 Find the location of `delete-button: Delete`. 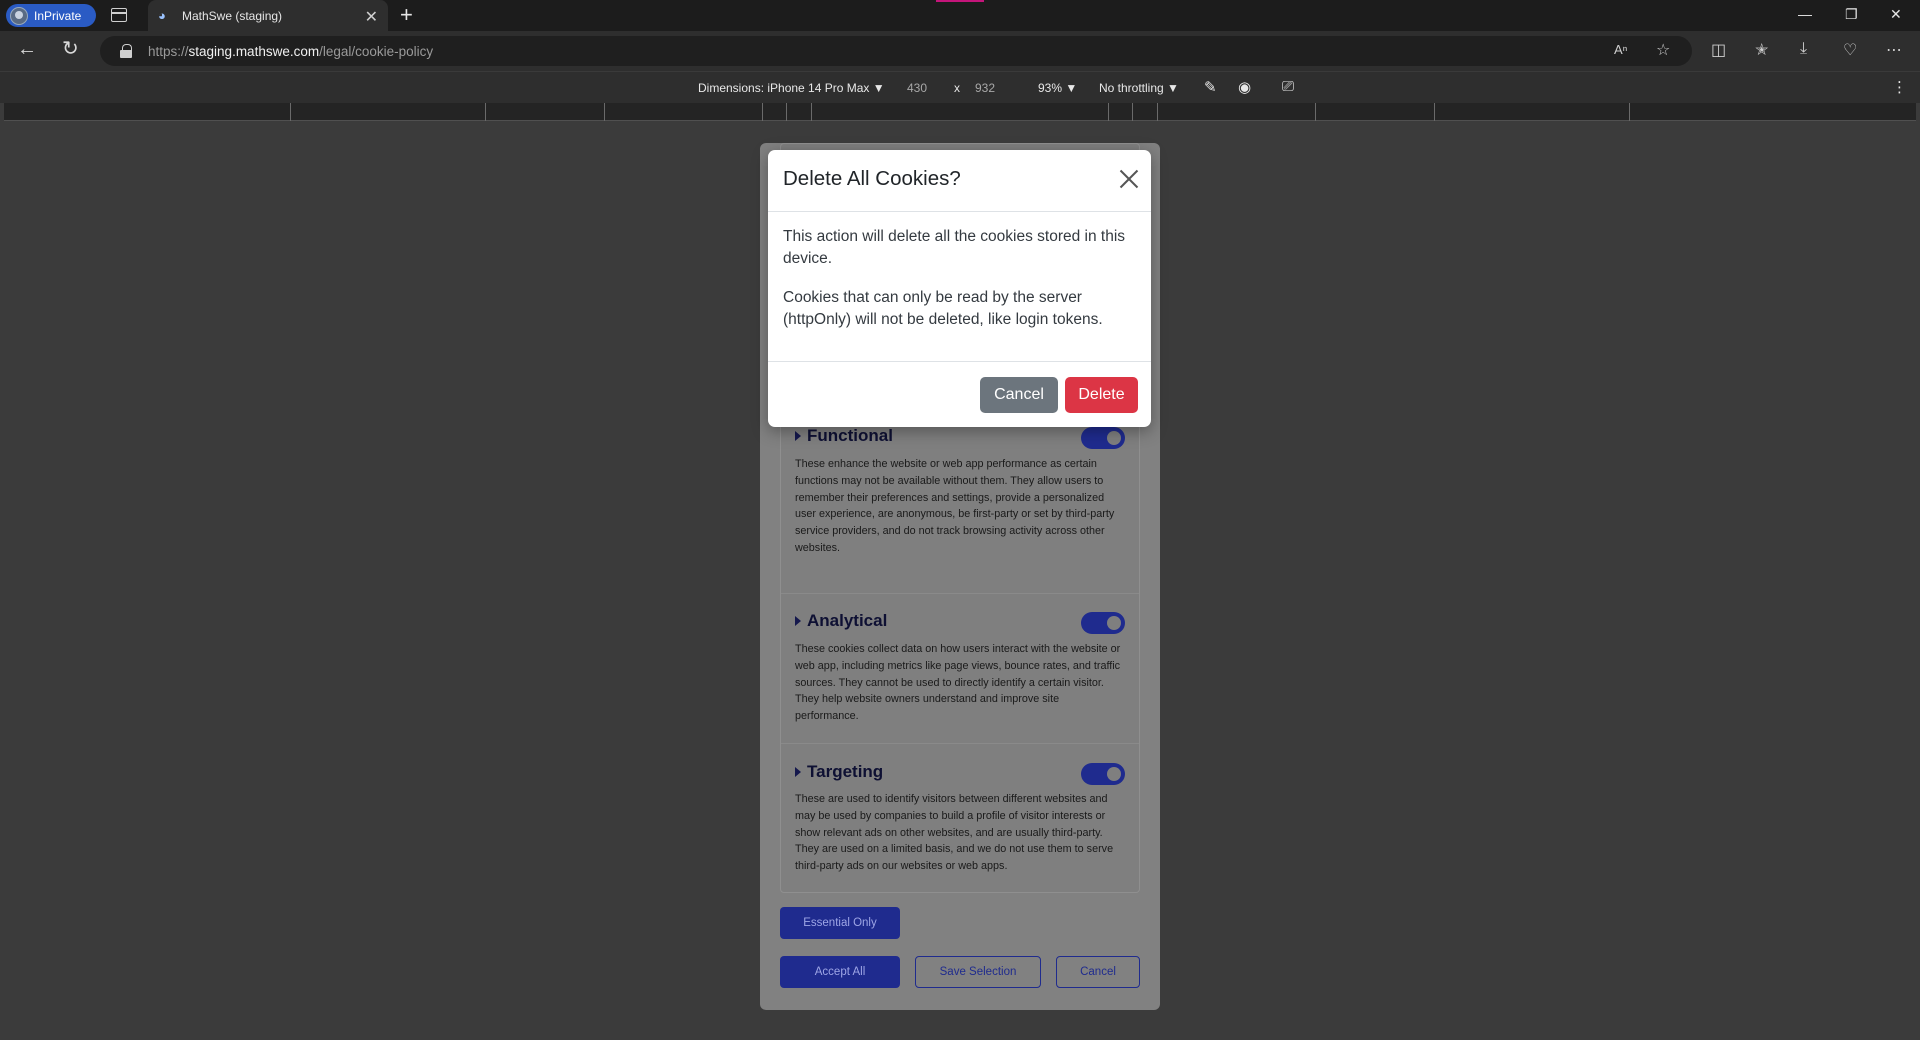

delete-button: Delete is located at coordinates (1101, 395).